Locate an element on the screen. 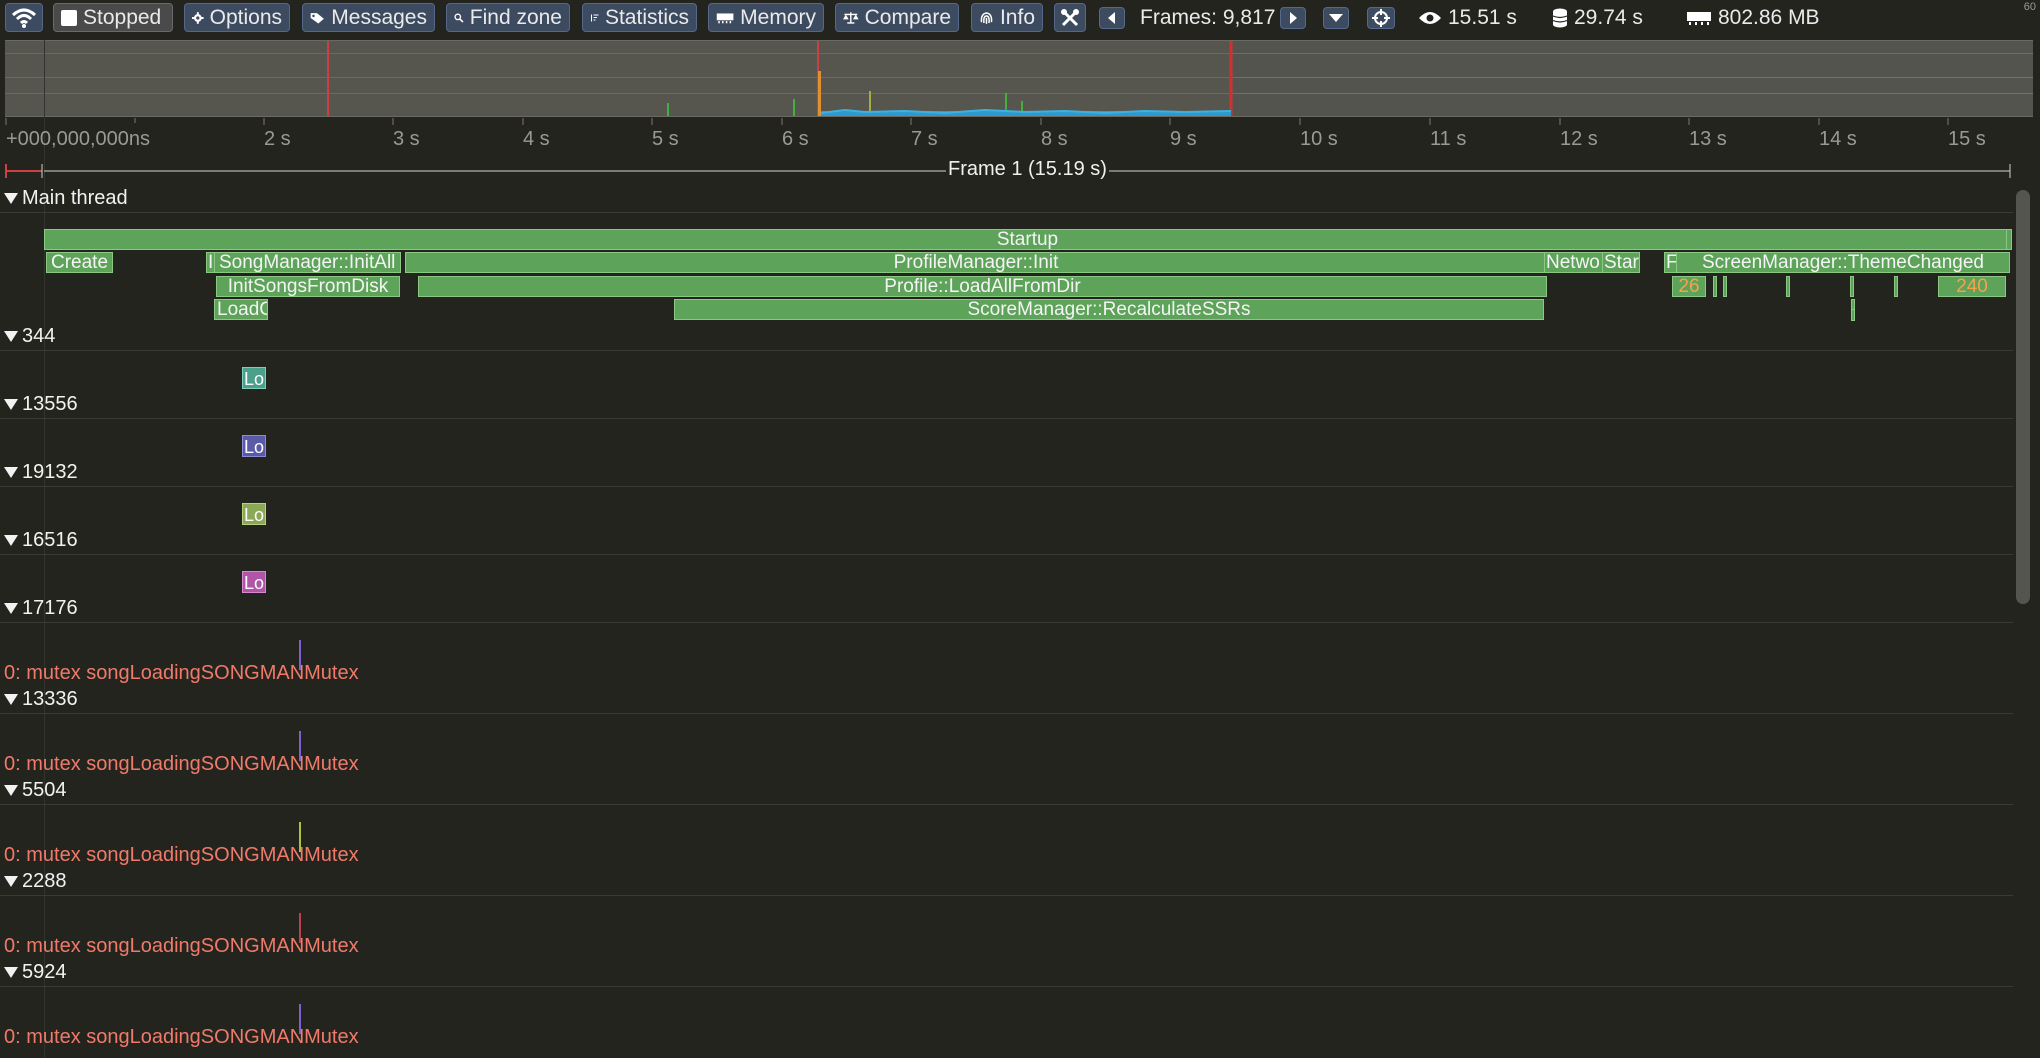  messages-label: Messages is located at coordinates (379, 17).